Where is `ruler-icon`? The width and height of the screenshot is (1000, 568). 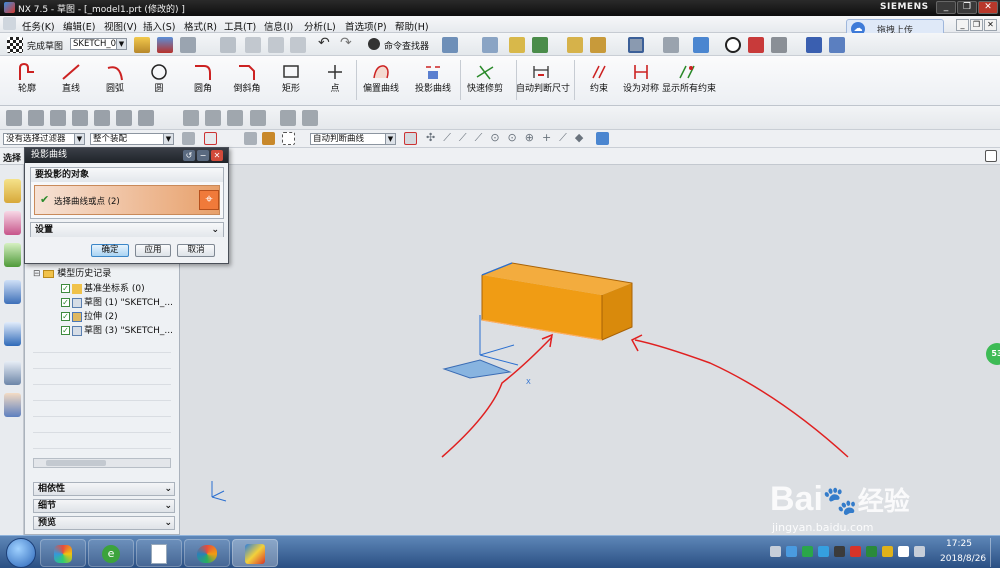 ruler-icon is located at coordinates (575, 45).